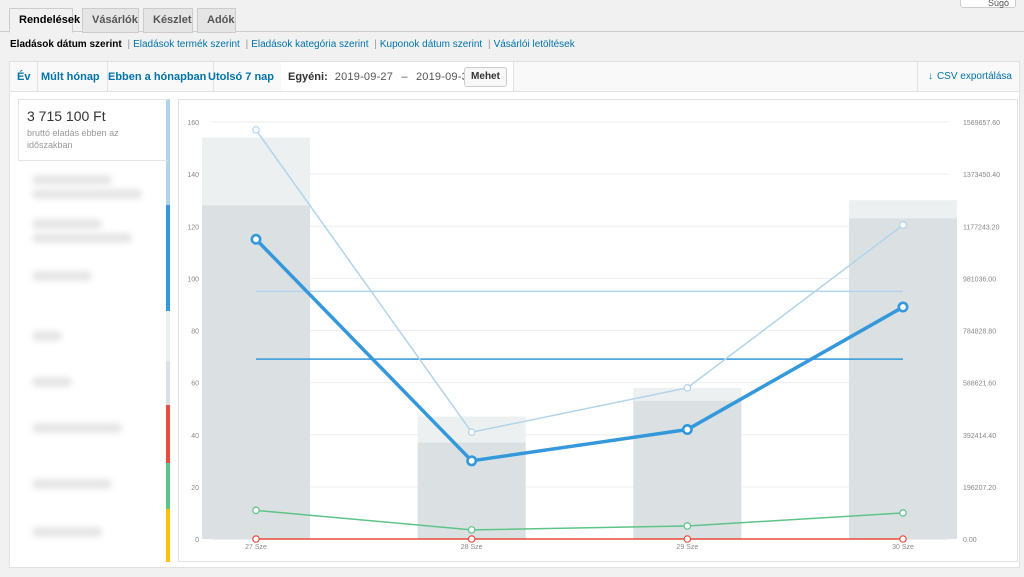  I want to click on csv-export-link: ↓ CSV exportálása, so click(967, 77).